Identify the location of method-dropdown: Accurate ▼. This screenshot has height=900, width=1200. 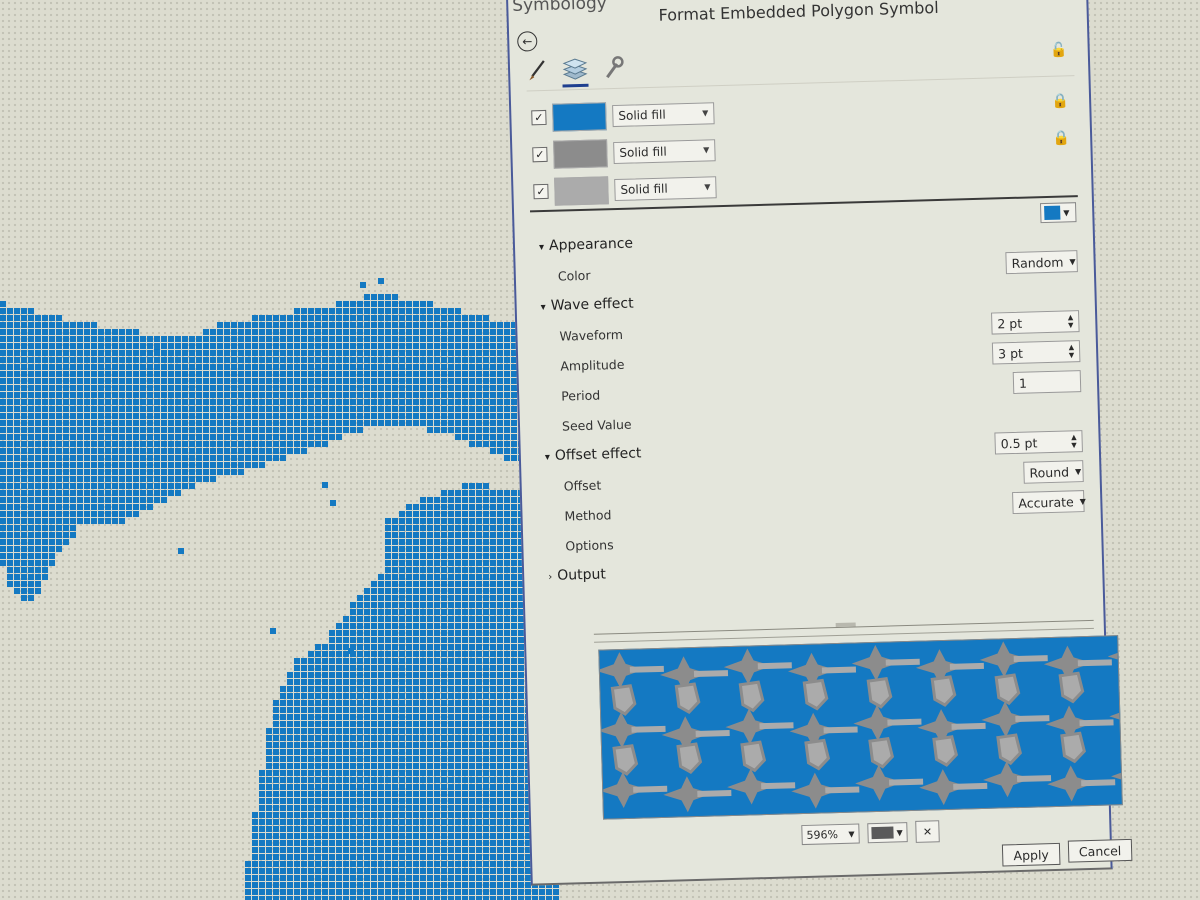
(1049, 502).